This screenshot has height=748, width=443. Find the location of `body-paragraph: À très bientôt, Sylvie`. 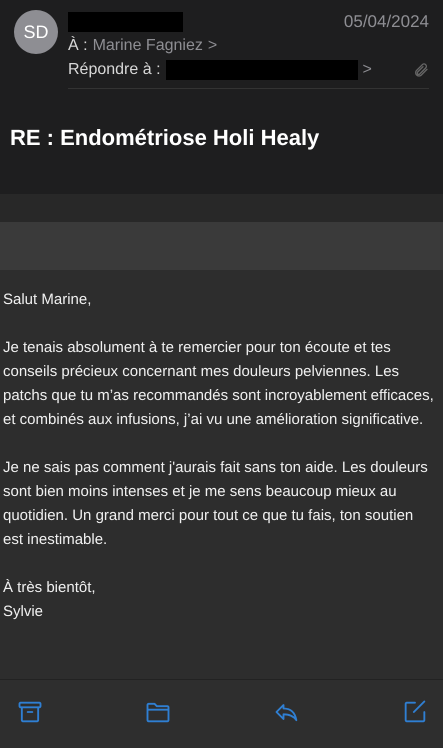

body-paragraph: À très bientôt, Sylvie is located at coordinates (50, 600).